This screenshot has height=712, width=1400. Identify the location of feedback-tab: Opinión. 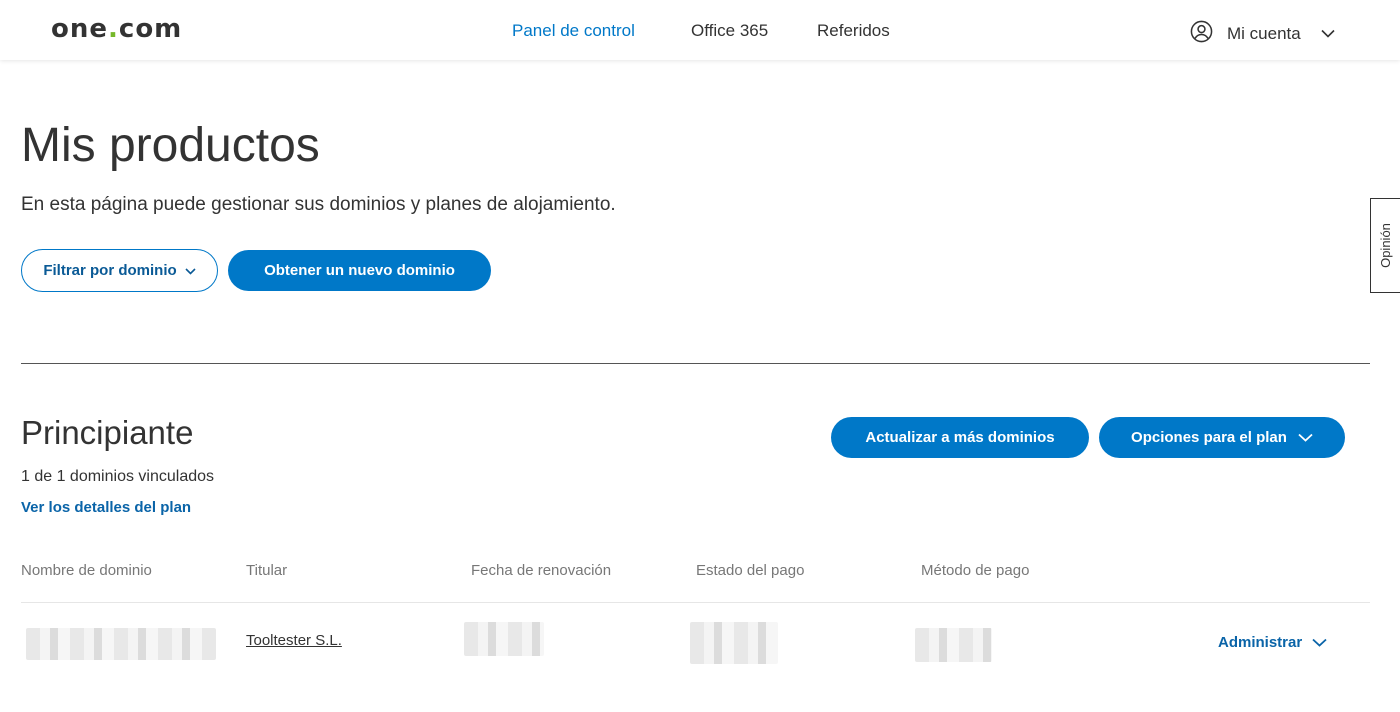
(1385, 245).